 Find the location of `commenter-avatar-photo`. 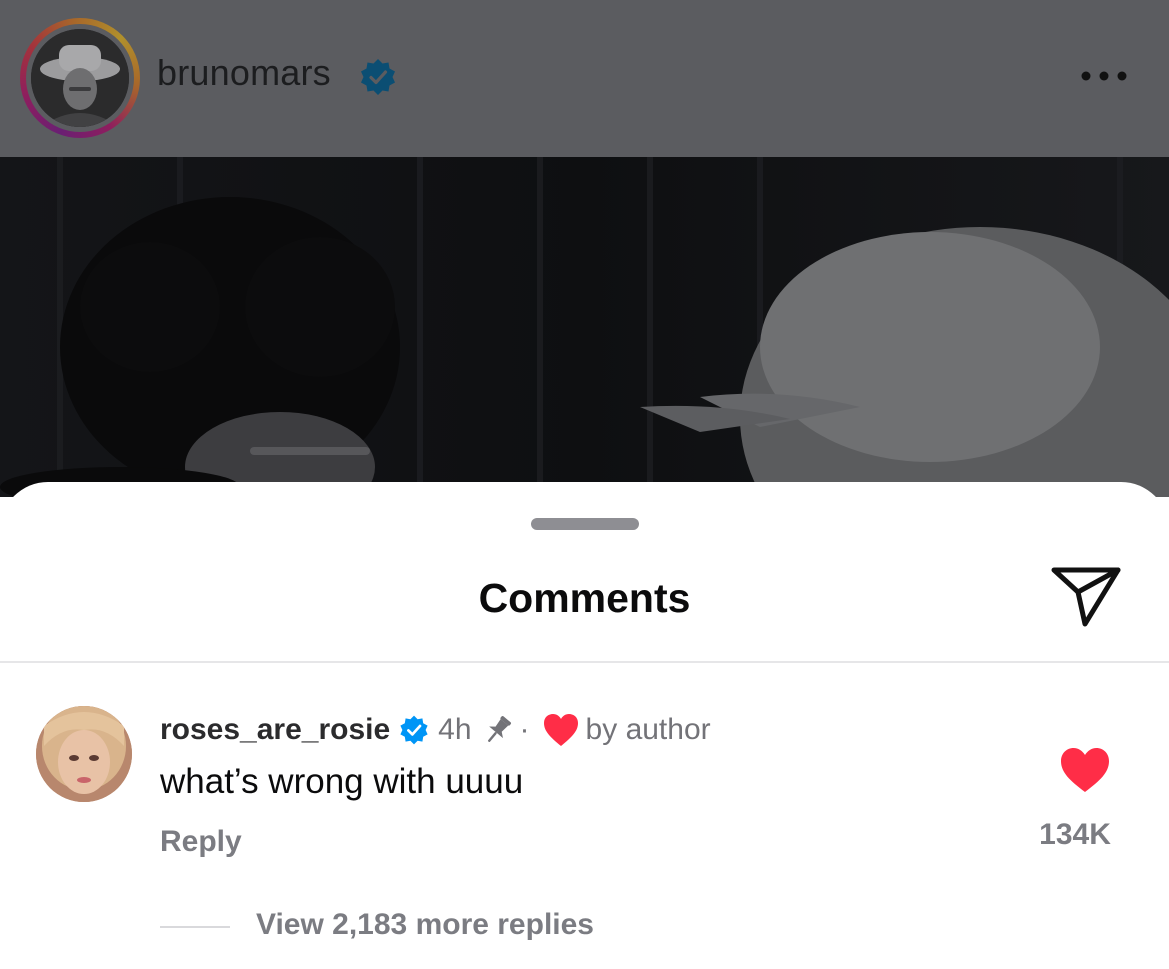

commenter-avatar-photo is located at coordinates (84, 754).